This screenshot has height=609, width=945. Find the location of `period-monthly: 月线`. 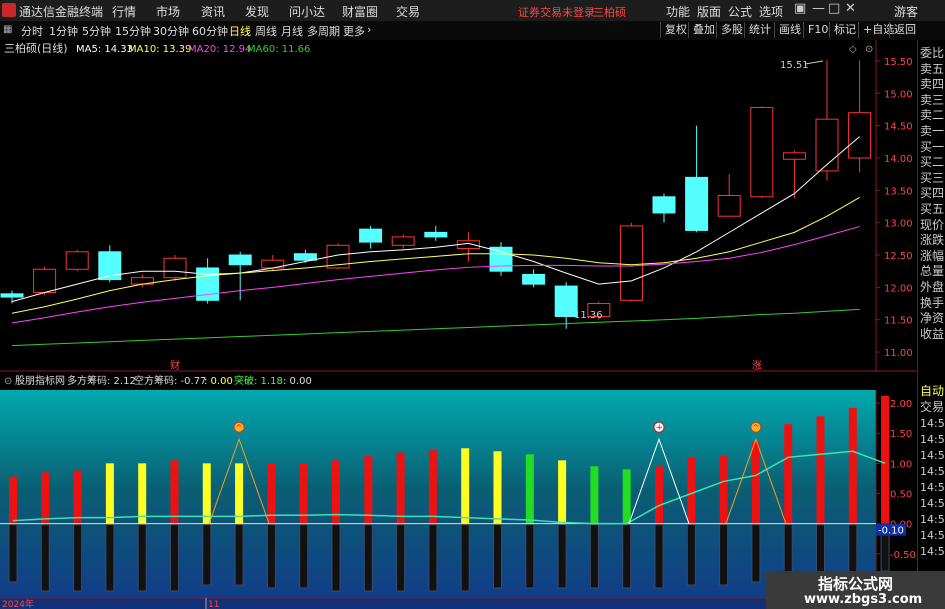

period-monthly: 月线 is located at coordinates (292, 31).